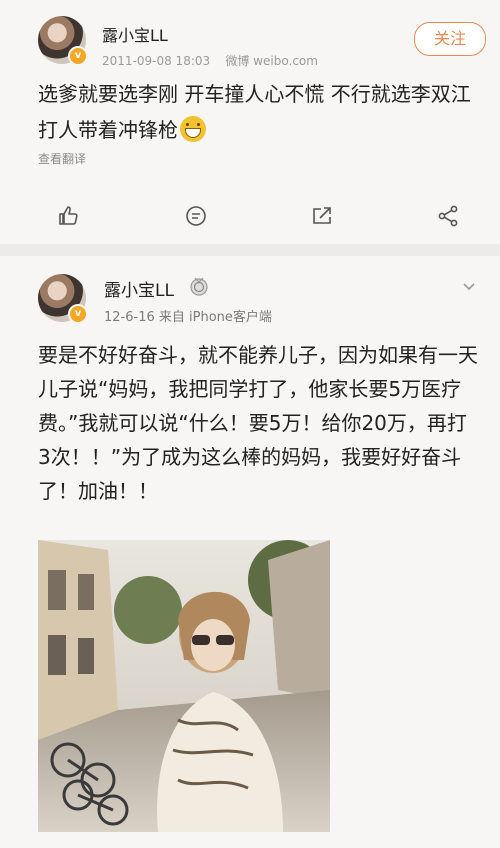 The height and width of the screenshot is (848, 500). I want to click on post-text: 选爹就要选李刚 开车撞人心不慌 不行就选李双江 打人带着冲锋枪, so click(258, 112).